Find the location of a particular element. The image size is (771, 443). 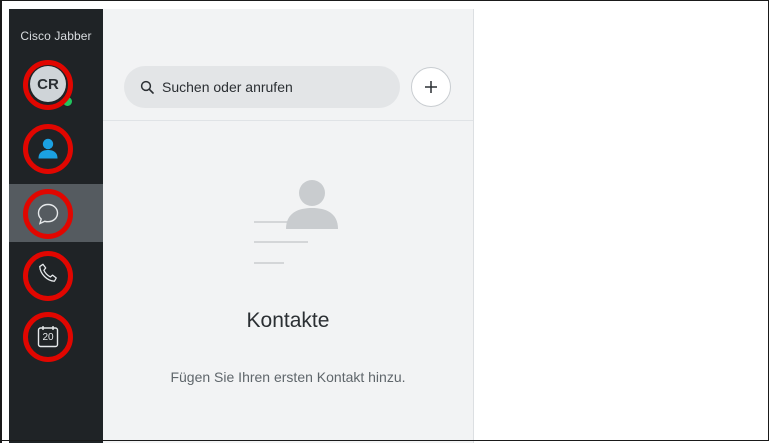

search-placeholder: Suchen oder anrufen is located at coordinates (227, 87).